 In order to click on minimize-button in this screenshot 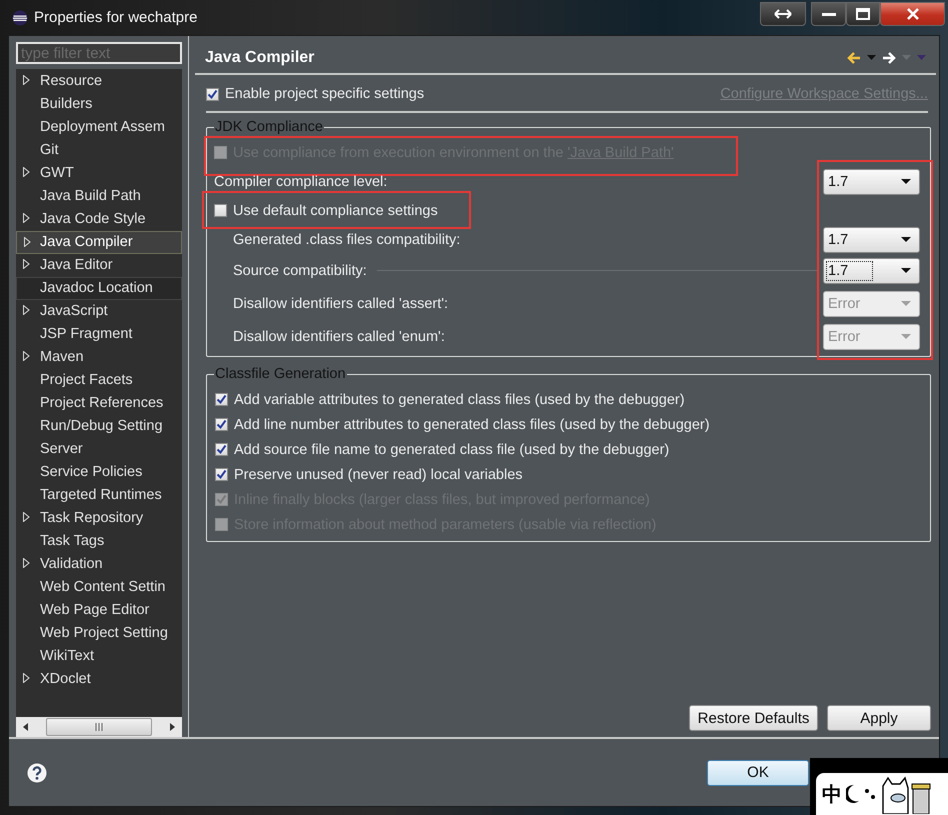, I will do `click(828, 14)`.